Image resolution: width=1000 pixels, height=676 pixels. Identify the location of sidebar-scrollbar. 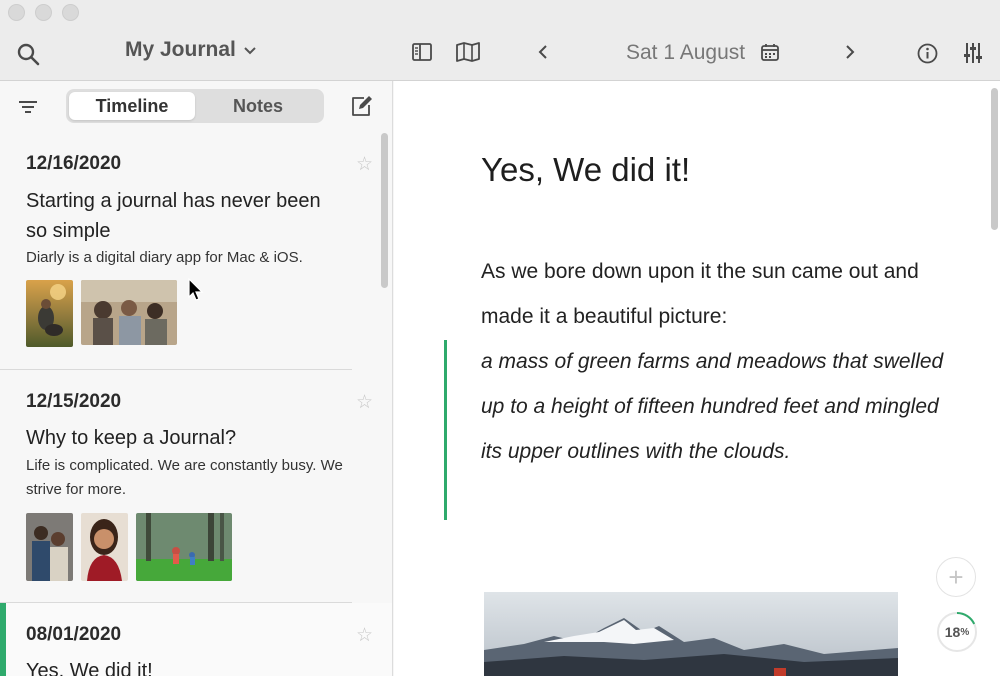
(384, 210).